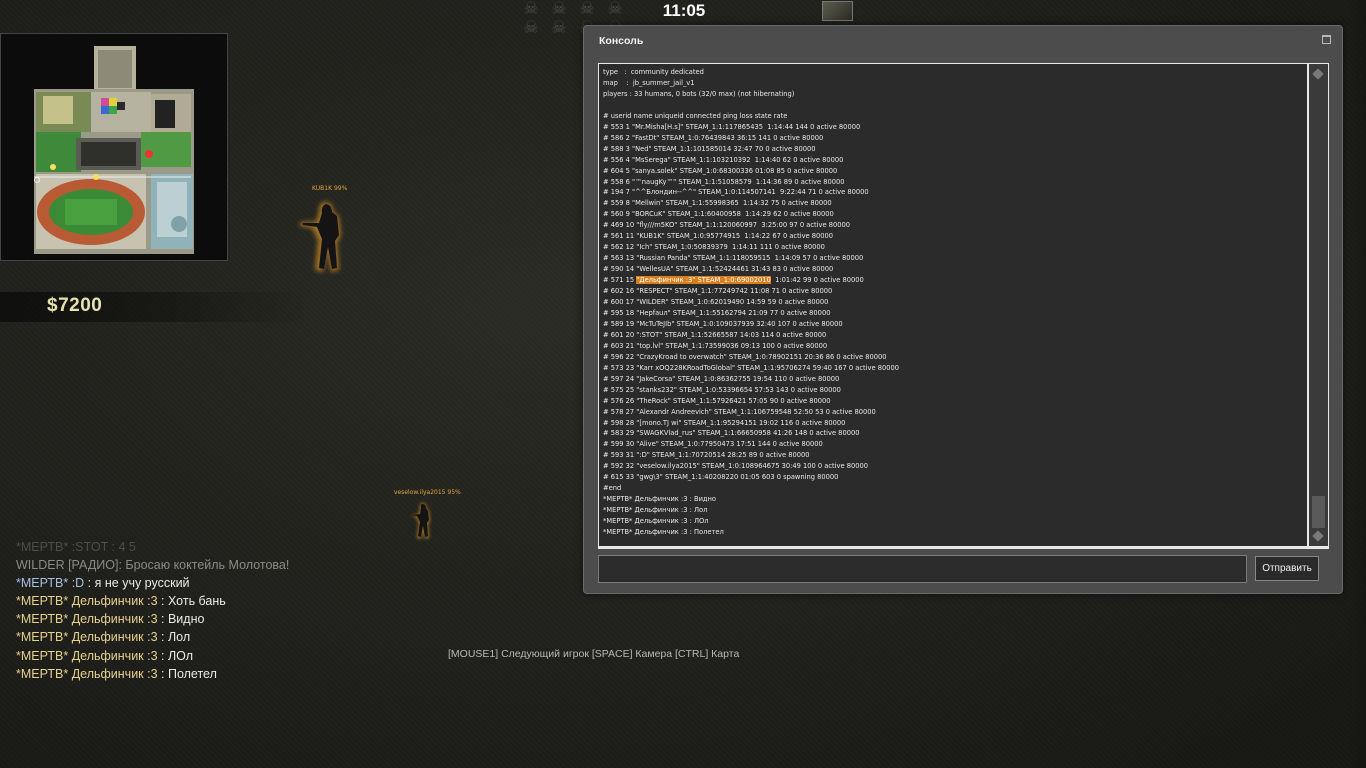 This screenshot has width=1366, height=768. What do you see at coordinates (655, 510) in the screenshot?
I see `console-line: *МЕРТВ* Дельфинчик :3 : Лол` at bounding box center [655, 510].